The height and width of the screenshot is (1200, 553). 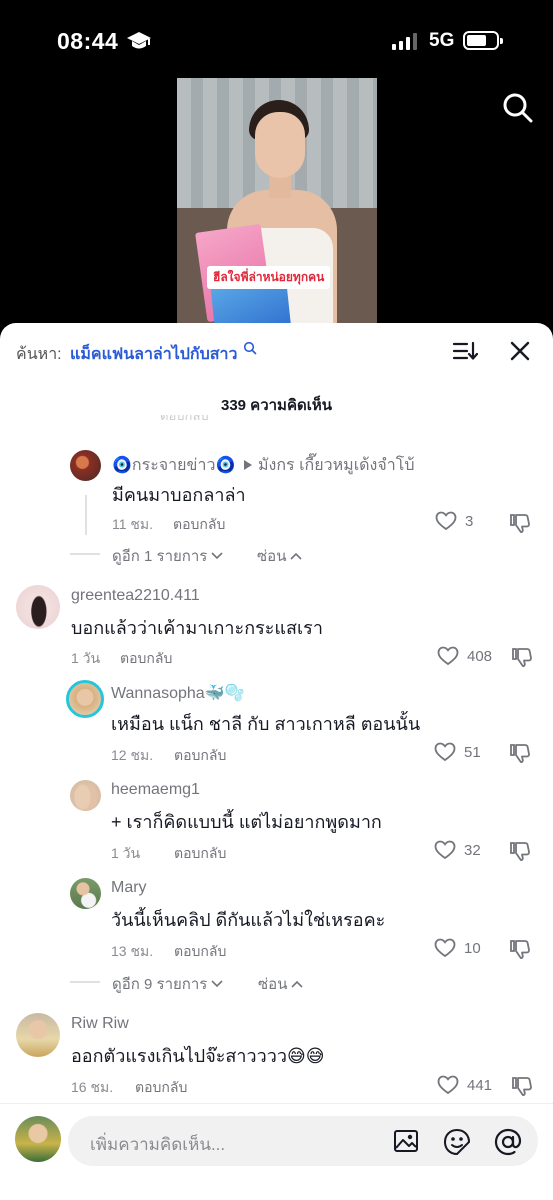 I want to click on like-button: 3, so click(x=454, y=521).